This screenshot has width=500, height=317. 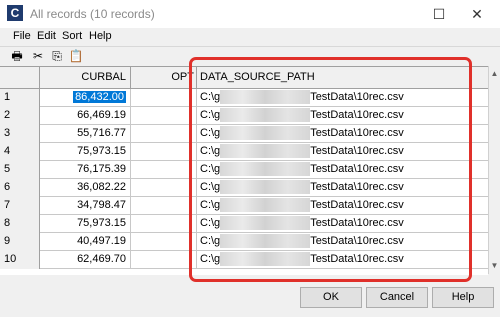 I want to click on cancel-button: Cancel, so click(x=397, y=297).